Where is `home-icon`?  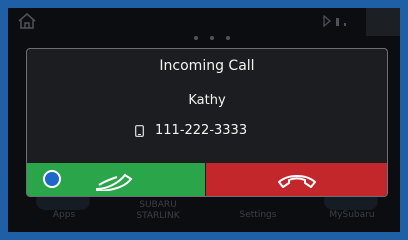 home-icon is located at coordinates (27, 21).